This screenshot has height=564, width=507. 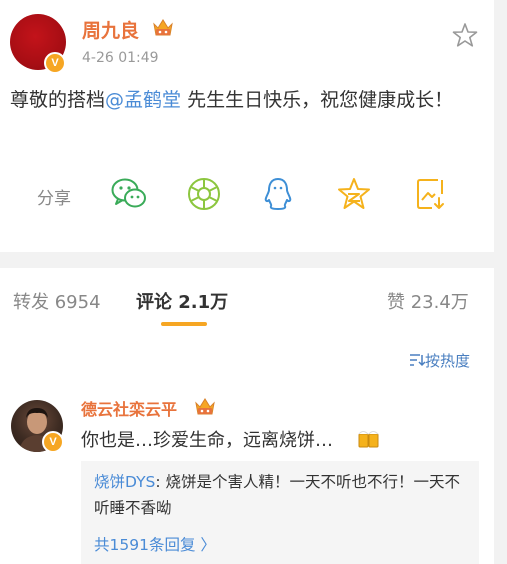 What do you see at coordinates (110, 29) in the screenshot?
I see `author-name: 周九良` at bounding box center [110, 29].